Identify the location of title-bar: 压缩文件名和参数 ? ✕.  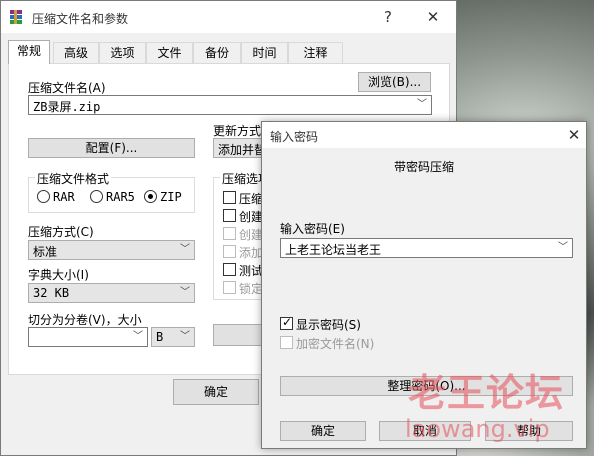
(228, 17).